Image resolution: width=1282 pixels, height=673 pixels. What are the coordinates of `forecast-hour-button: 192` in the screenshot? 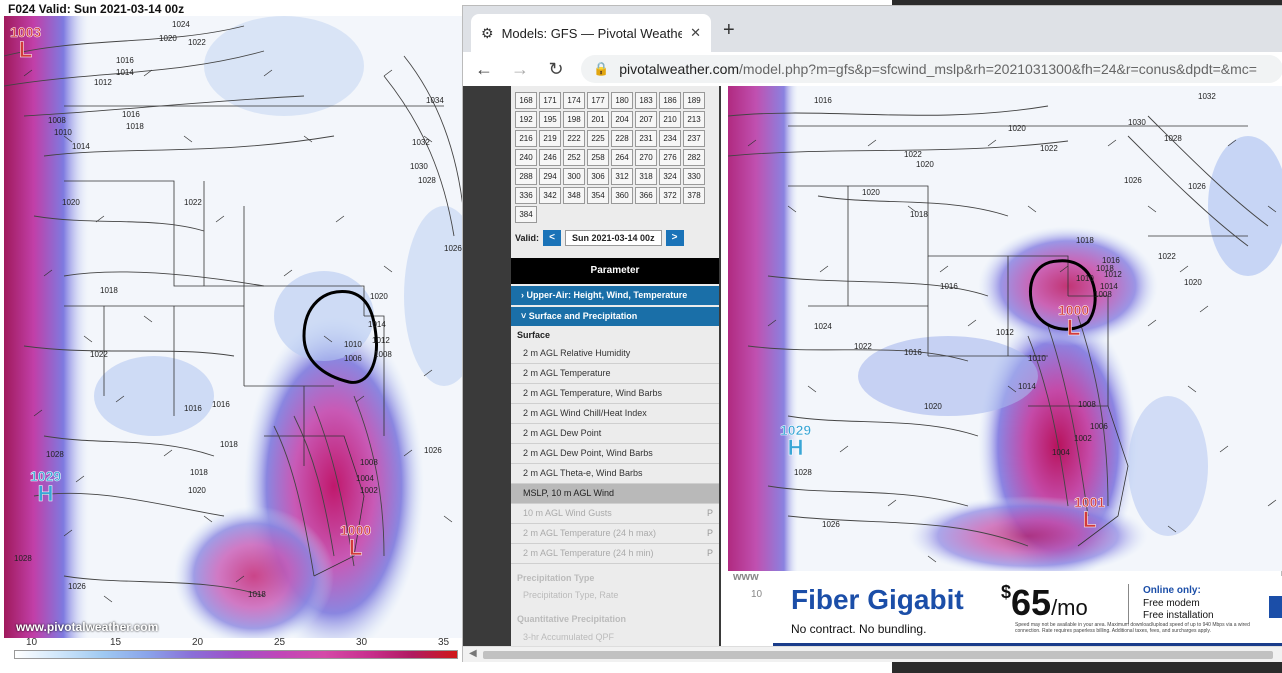 It's located at (526, 119).